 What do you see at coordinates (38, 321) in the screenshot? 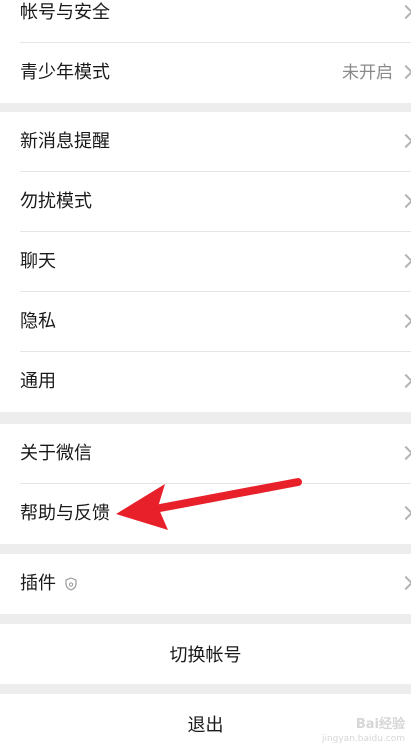
I see `privacy-label: 隐私` at bounding box center [38, 321].